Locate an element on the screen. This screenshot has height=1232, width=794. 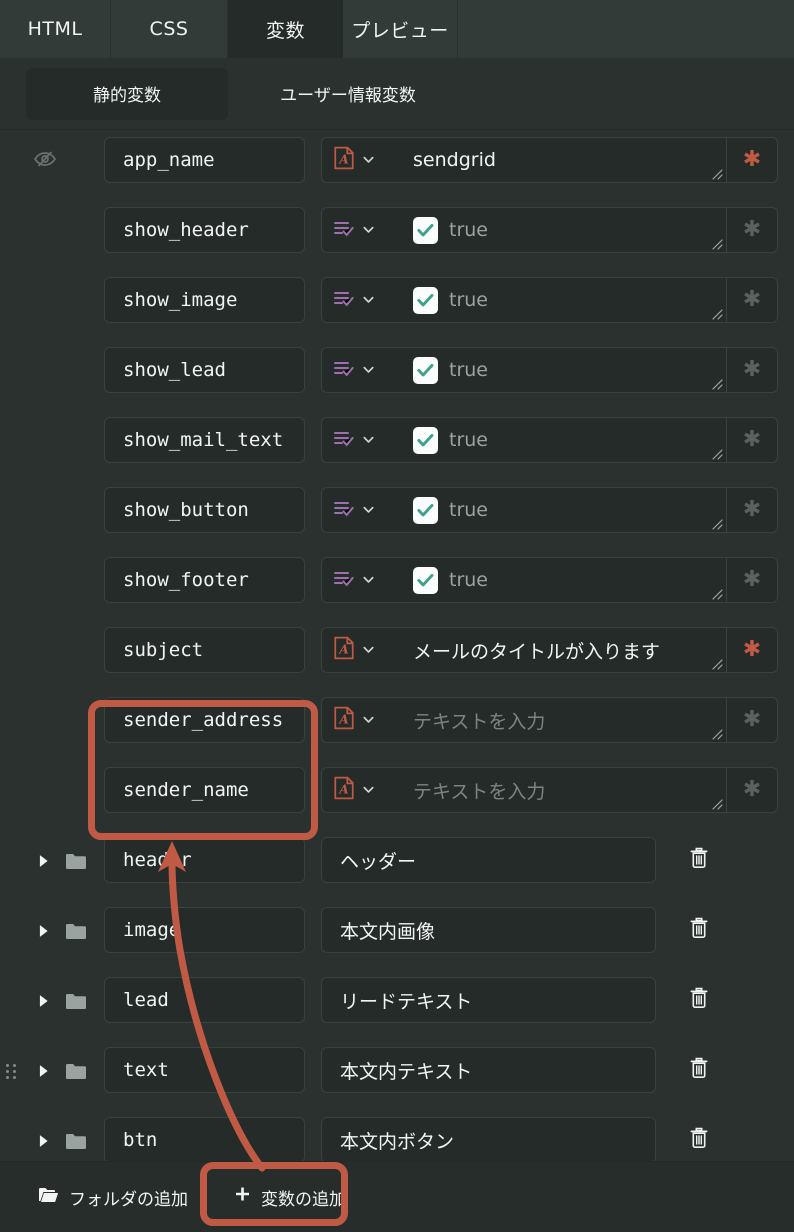
add-folder-button: フォルダの追加 is located at coordinates (113, 1197).